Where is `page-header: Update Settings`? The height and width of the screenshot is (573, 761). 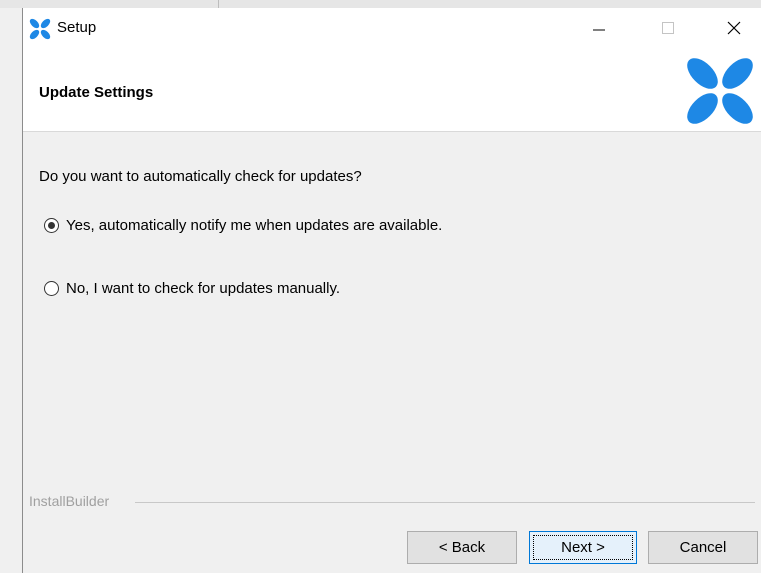
page-header: Update Settings is located at coordinates (392, 90).